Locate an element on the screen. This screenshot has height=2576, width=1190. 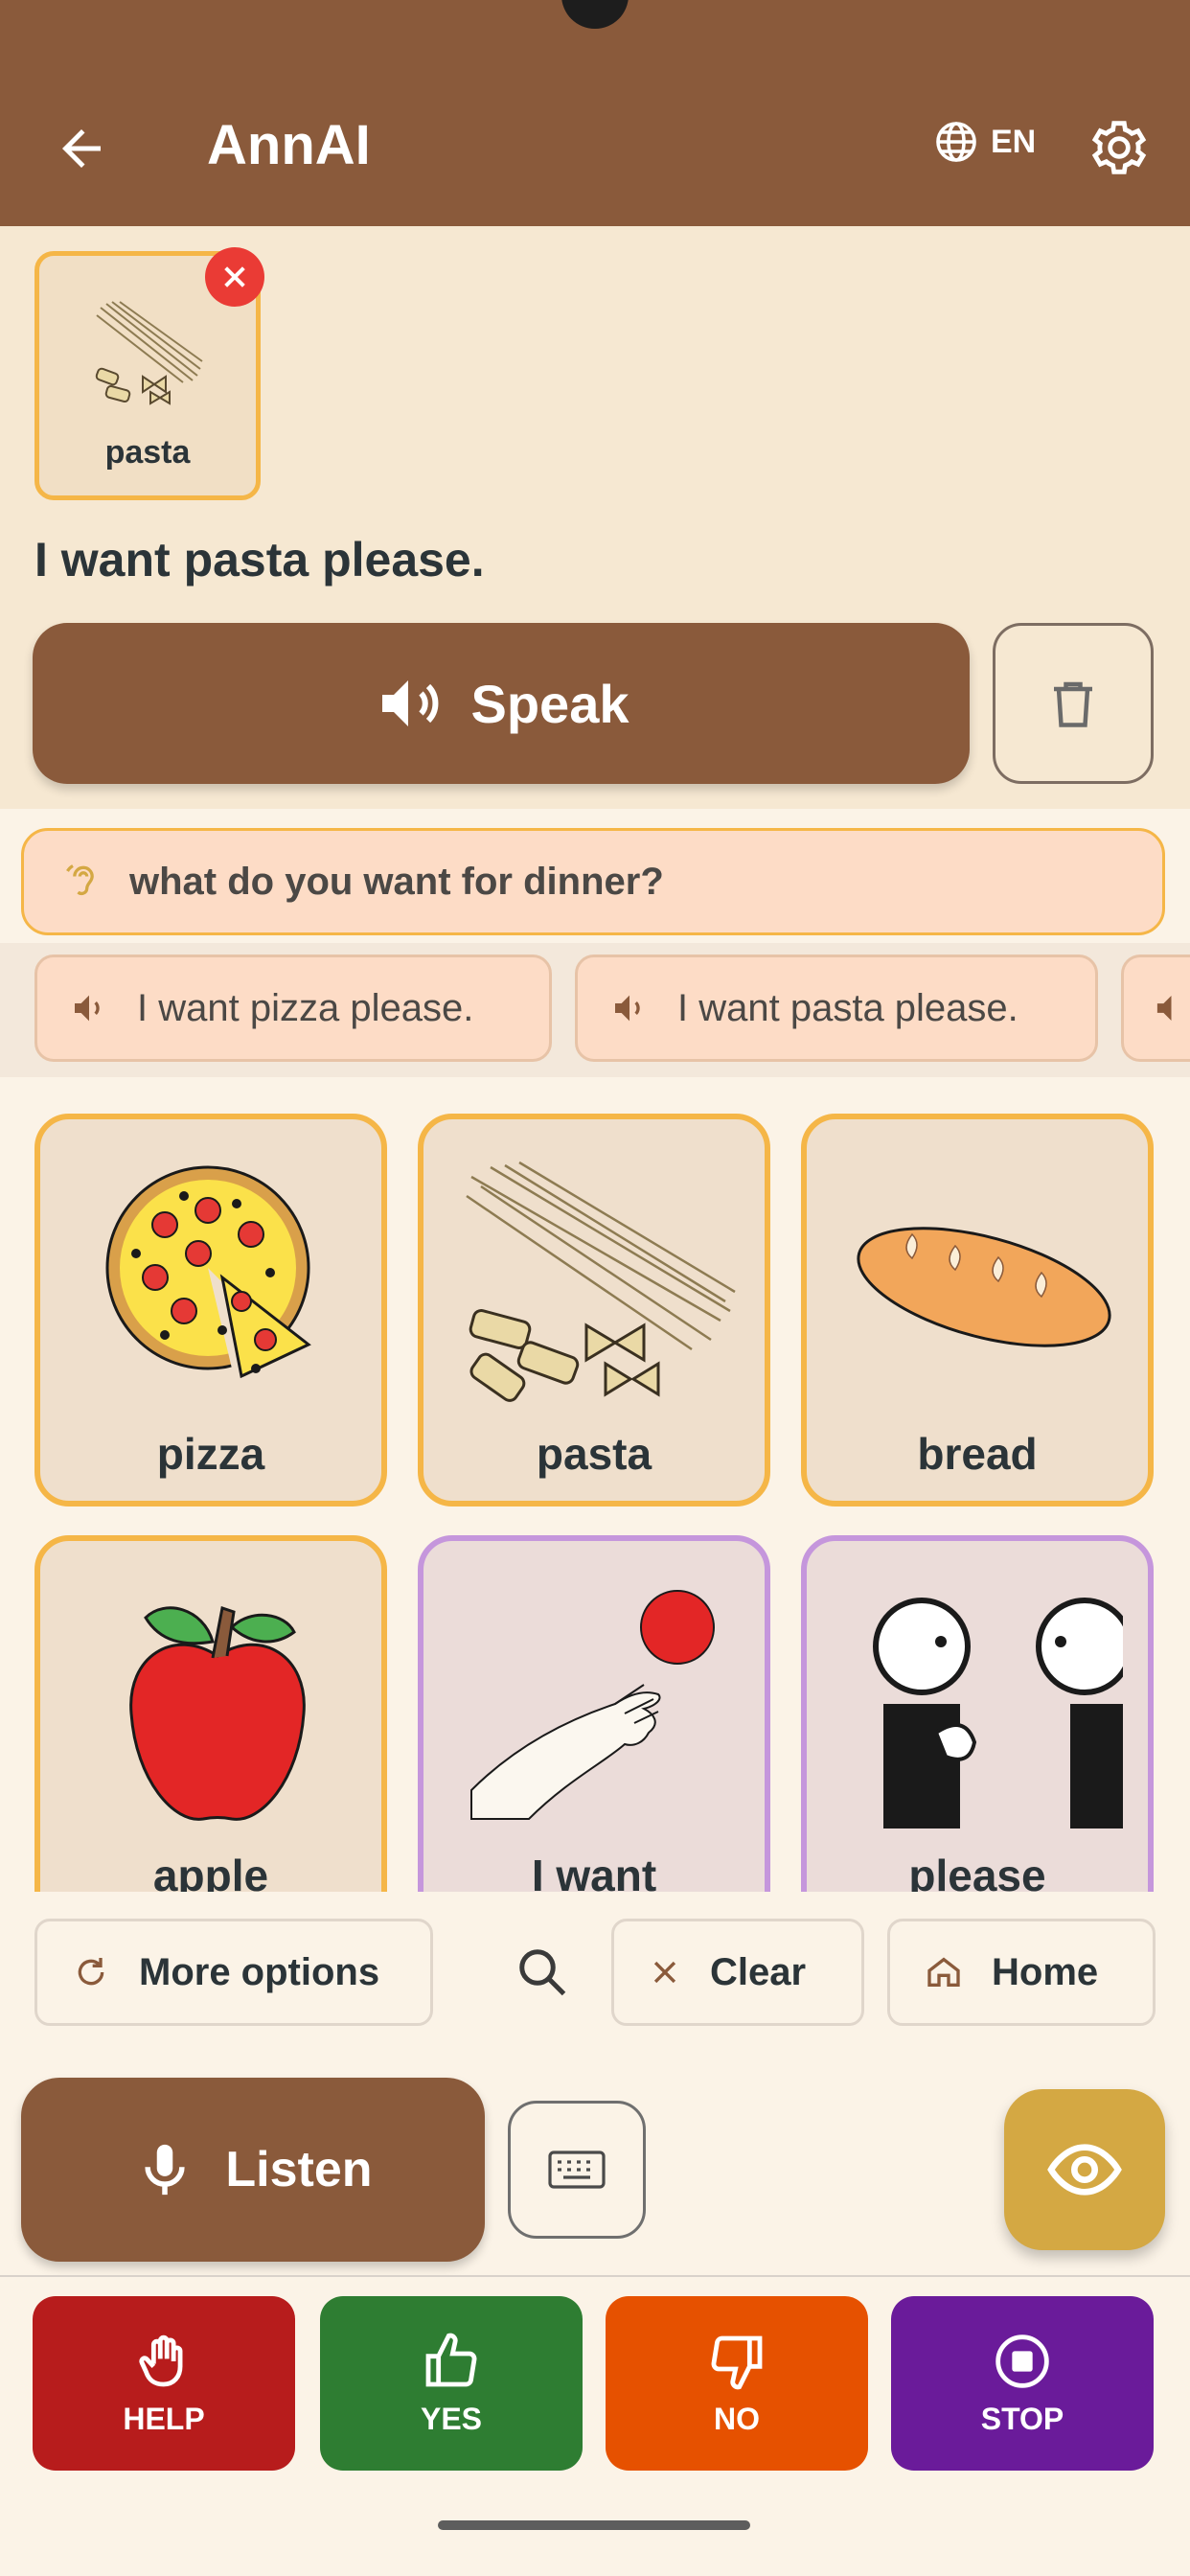
delete-button is located at coordinates (1073, 703).